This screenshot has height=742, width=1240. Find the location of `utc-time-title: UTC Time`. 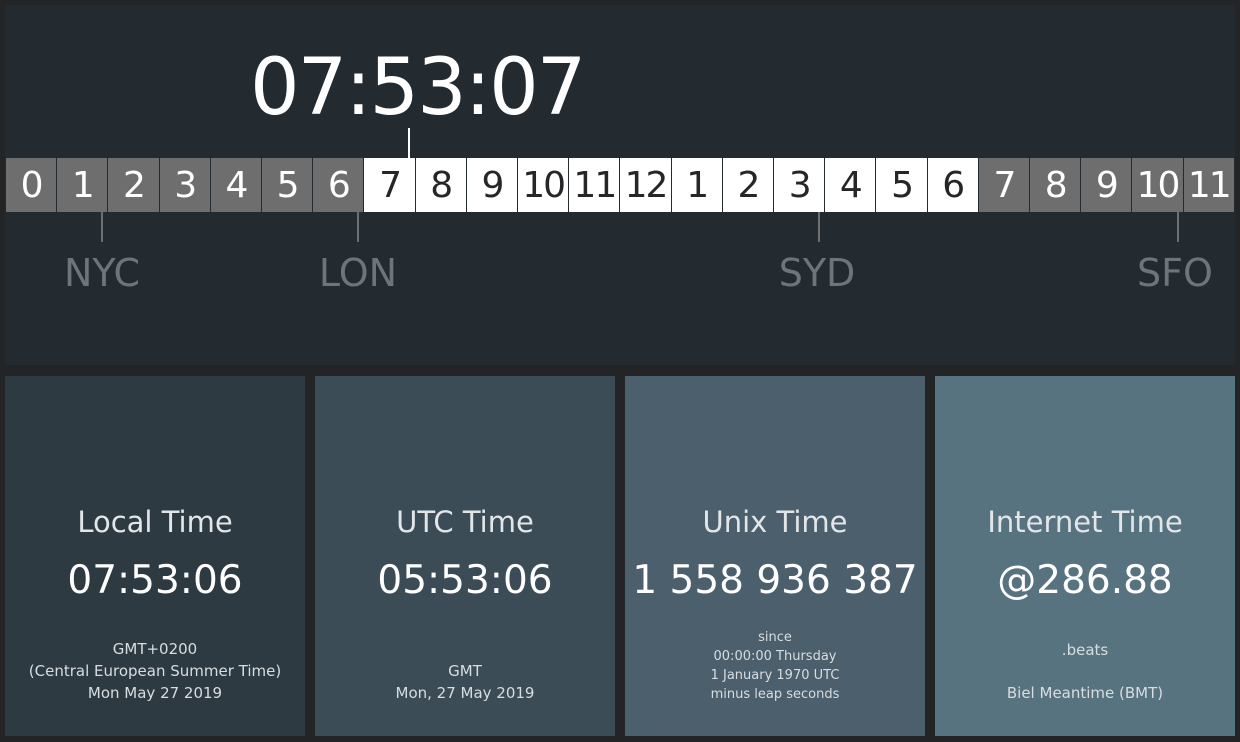

utc-time-title: UTC Time is located at coordinates (465, 522).